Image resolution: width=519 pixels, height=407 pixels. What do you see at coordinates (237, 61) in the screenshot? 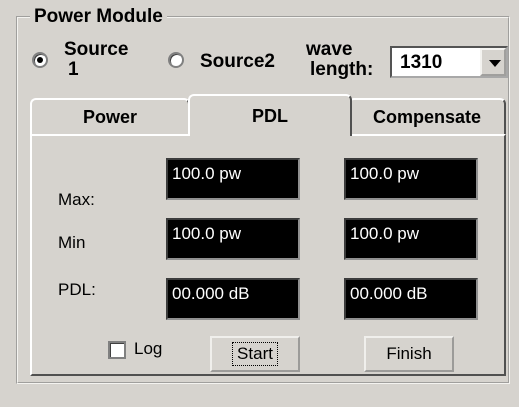
I see `source2-label: Source2` at bounding box center [237, 61].